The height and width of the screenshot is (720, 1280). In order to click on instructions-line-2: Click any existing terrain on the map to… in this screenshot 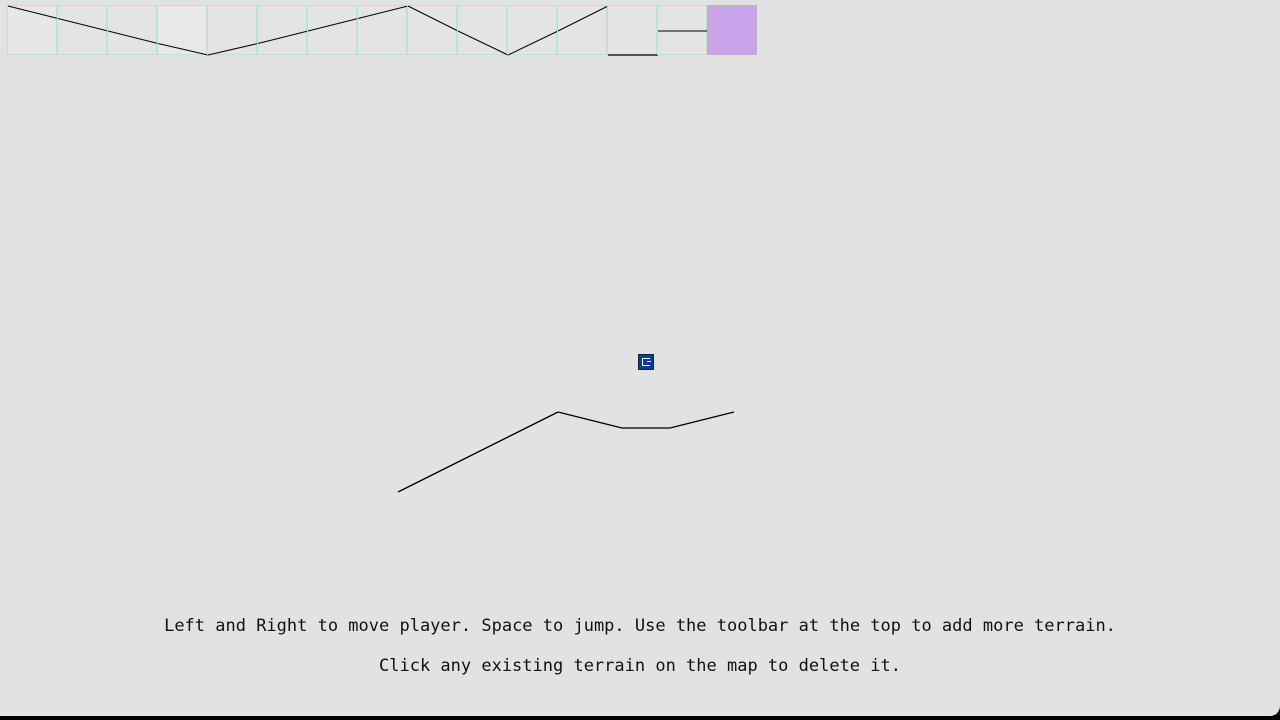, I will do `click(640, 666)`.